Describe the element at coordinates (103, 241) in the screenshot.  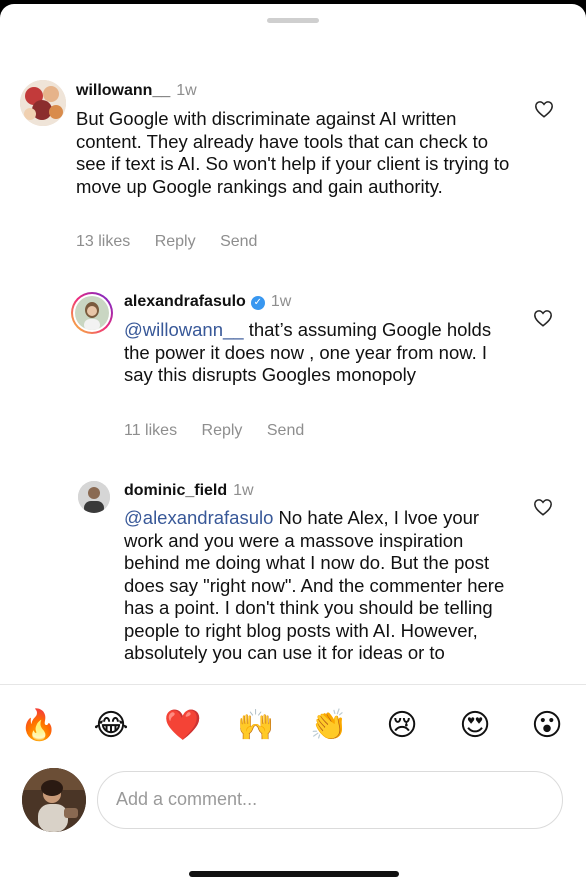
I see `likes-count: 13 likes` at that location.